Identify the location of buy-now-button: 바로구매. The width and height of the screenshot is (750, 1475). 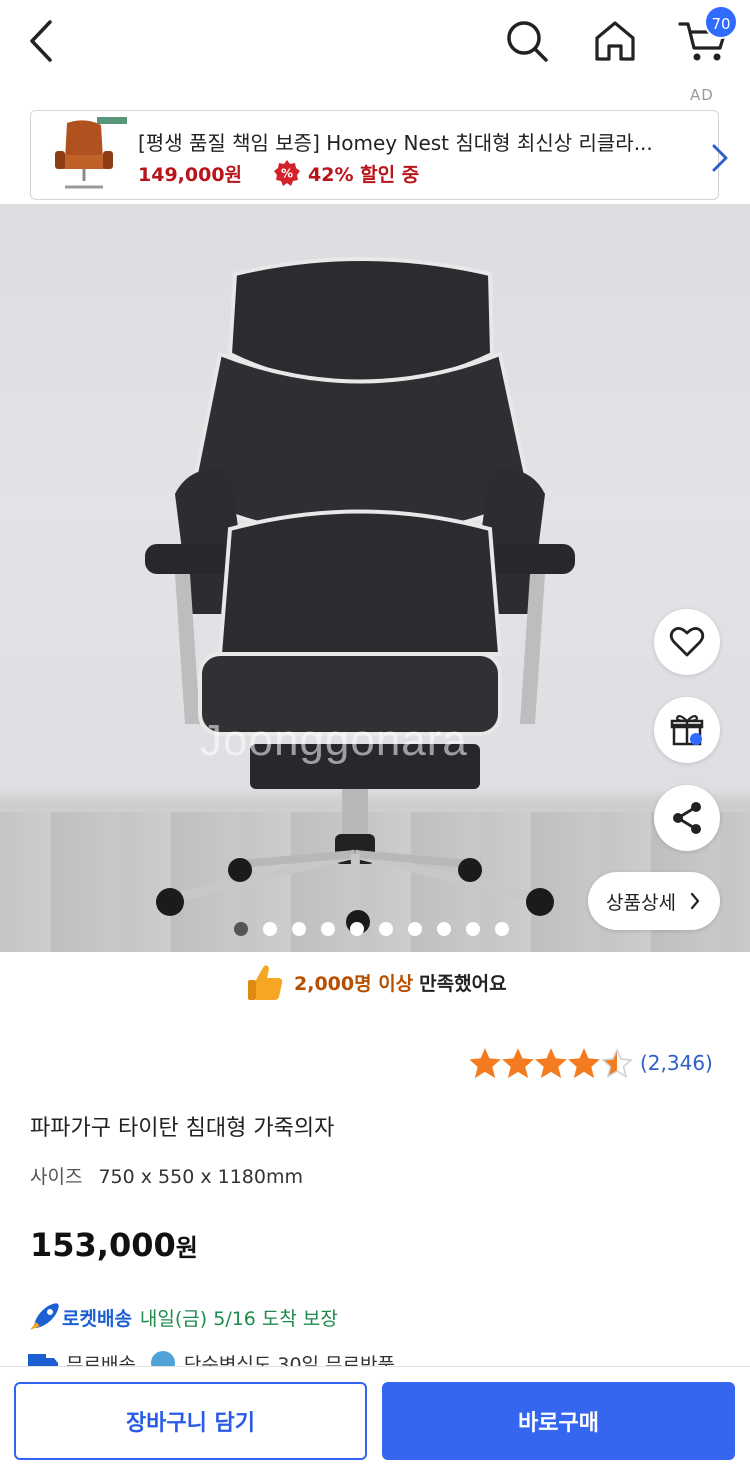
(558, 1421).